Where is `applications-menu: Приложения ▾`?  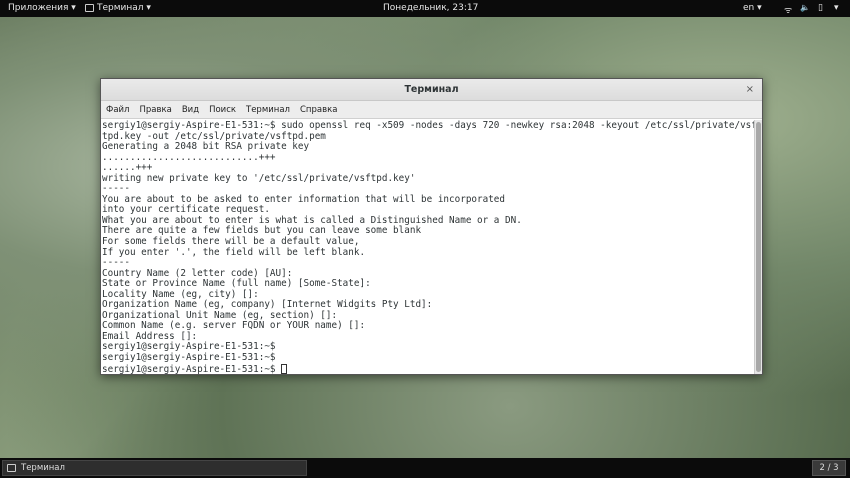 applications-menu: Приложения ▾ is located at coordinates (42, 8).